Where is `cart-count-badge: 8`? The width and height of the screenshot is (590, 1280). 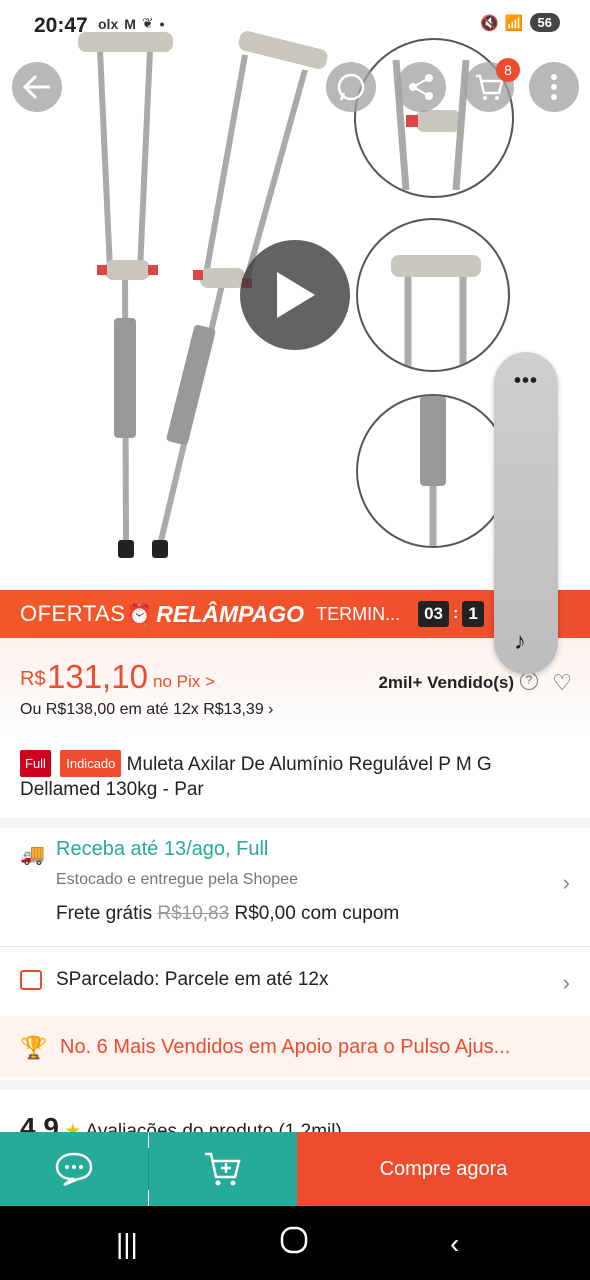 cart-count-badge: 8 is located at coordinates (508, 70).